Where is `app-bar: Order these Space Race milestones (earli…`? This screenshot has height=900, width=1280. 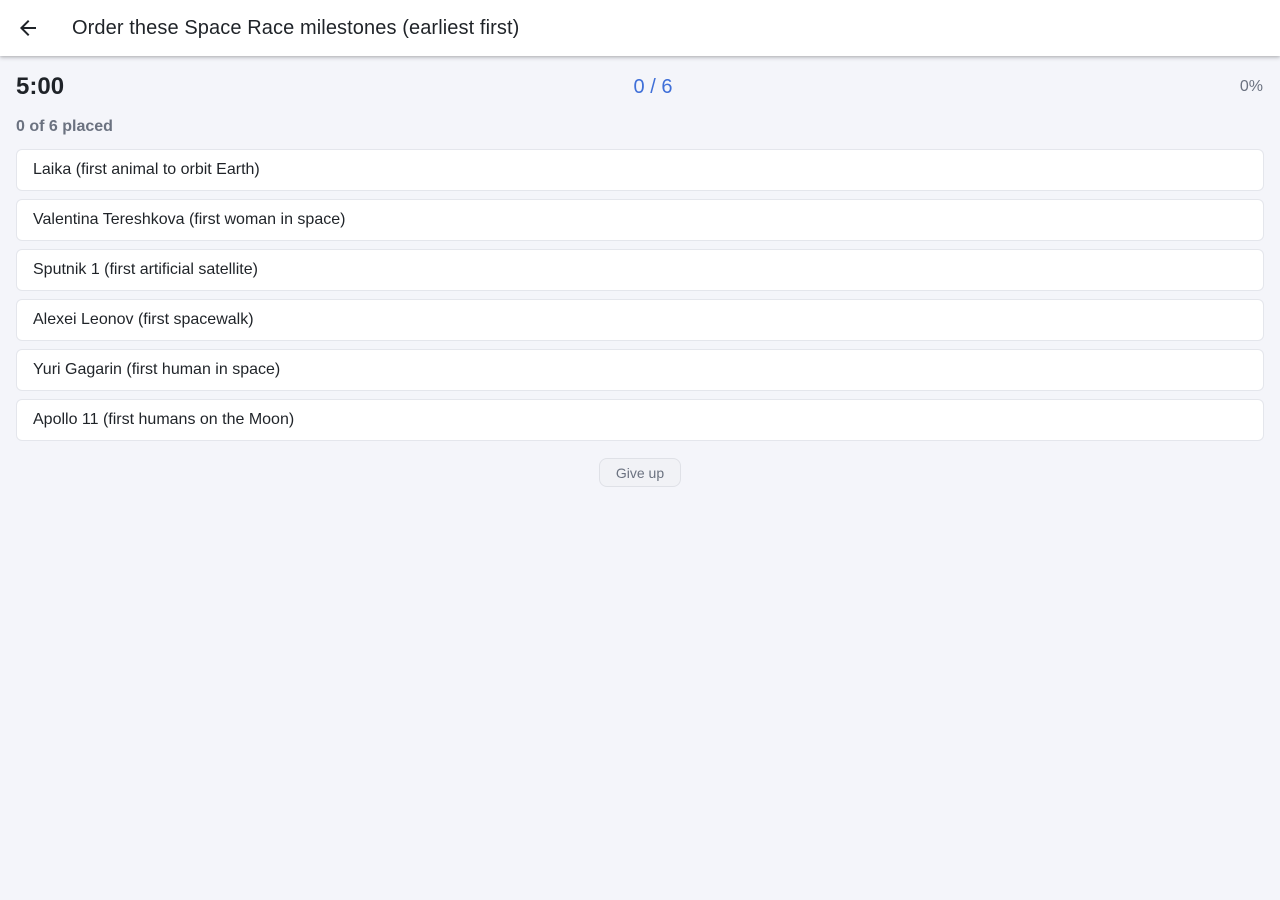 app-bar: Order these Space Race milestones (earli… is located at coordinates (640, 28).